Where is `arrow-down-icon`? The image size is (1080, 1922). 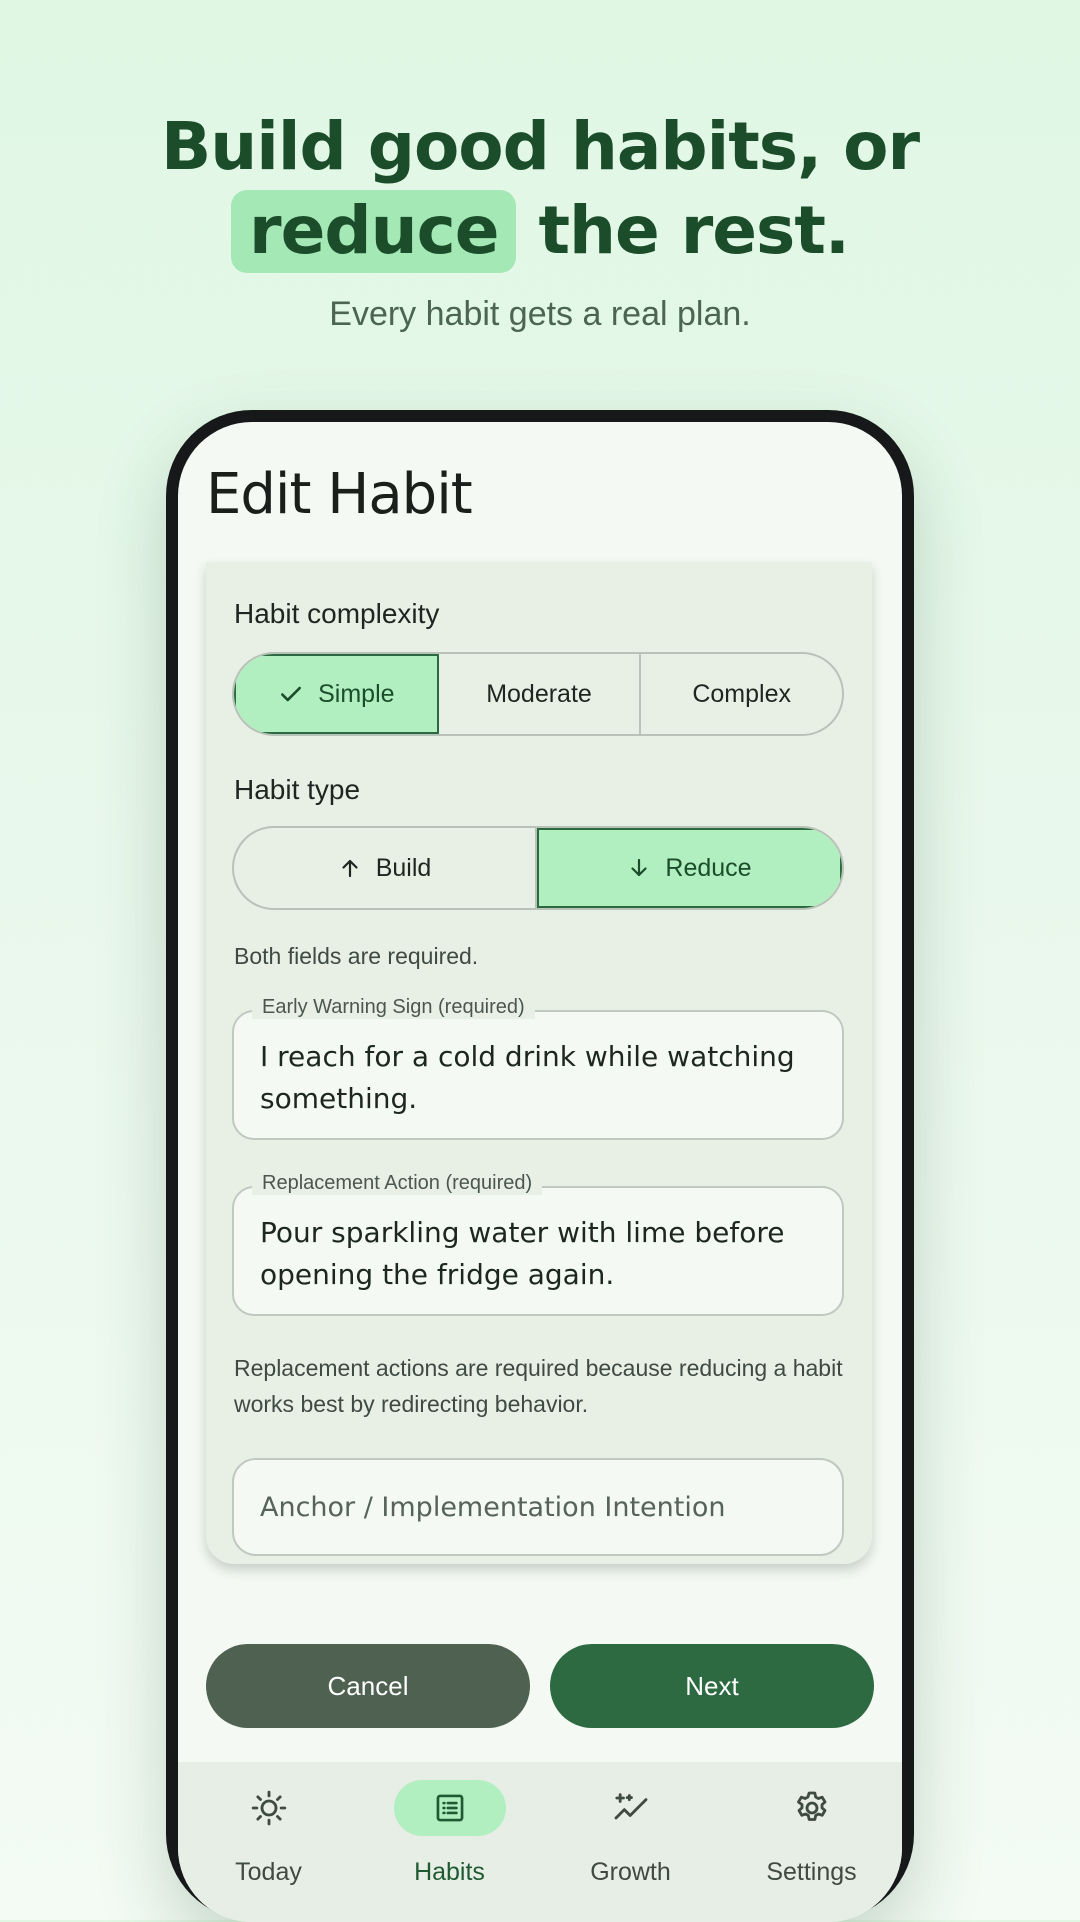
arrow-down-icon is located at coordinates (639, 868).